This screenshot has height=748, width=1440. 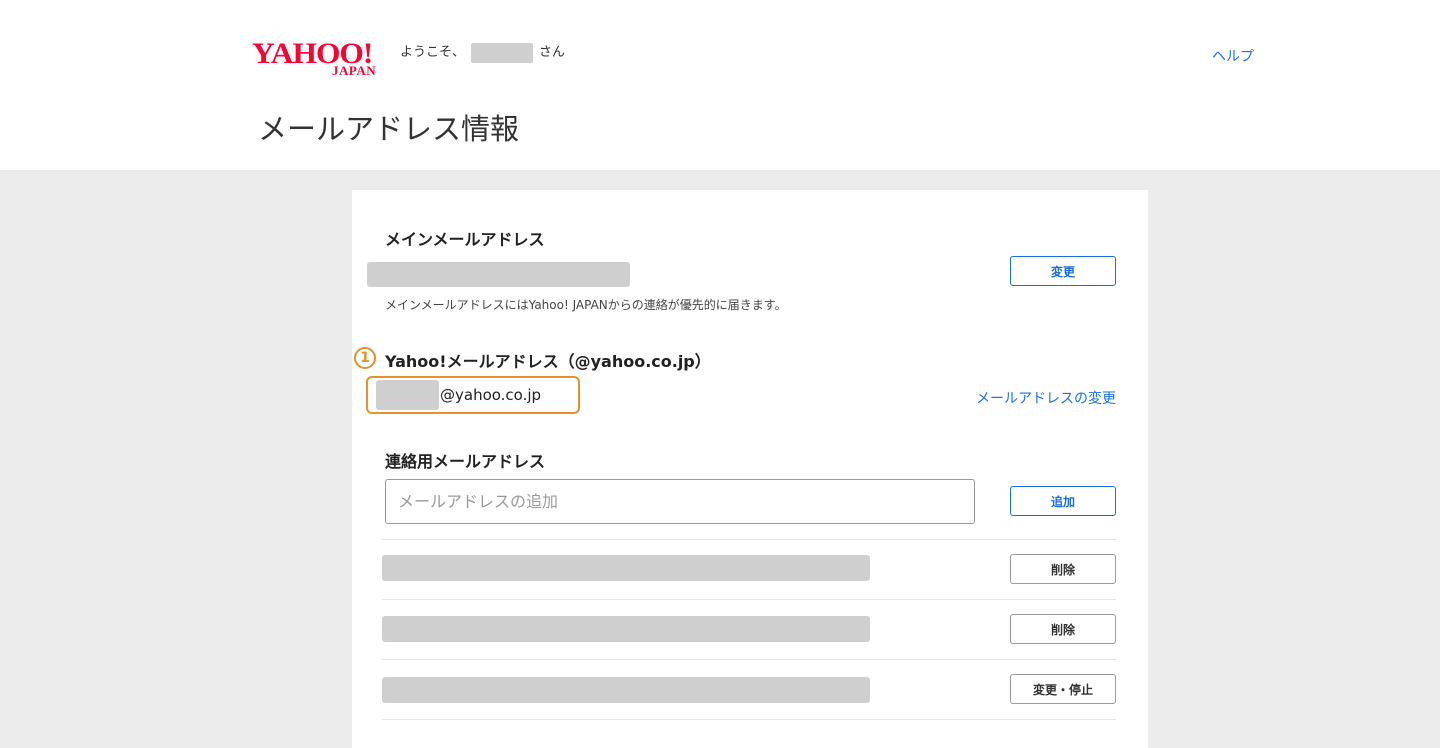 What do you see at coordinates (680, 501) in the screenshot?
I see `add-contact-address-input` at bounding box center [680, 501].